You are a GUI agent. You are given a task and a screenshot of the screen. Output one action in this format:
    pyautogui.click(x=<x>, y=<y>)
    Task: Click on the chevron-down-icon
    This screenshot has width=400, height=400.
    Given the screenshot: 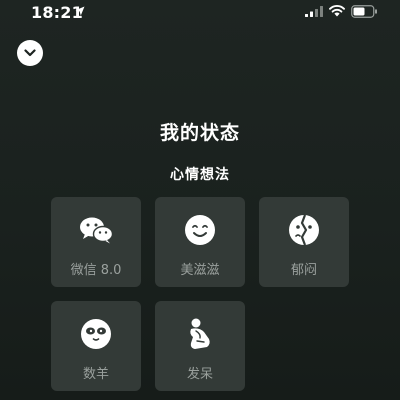 What is the action you would take?
    pyautogui.click(x=30, y=53)
    